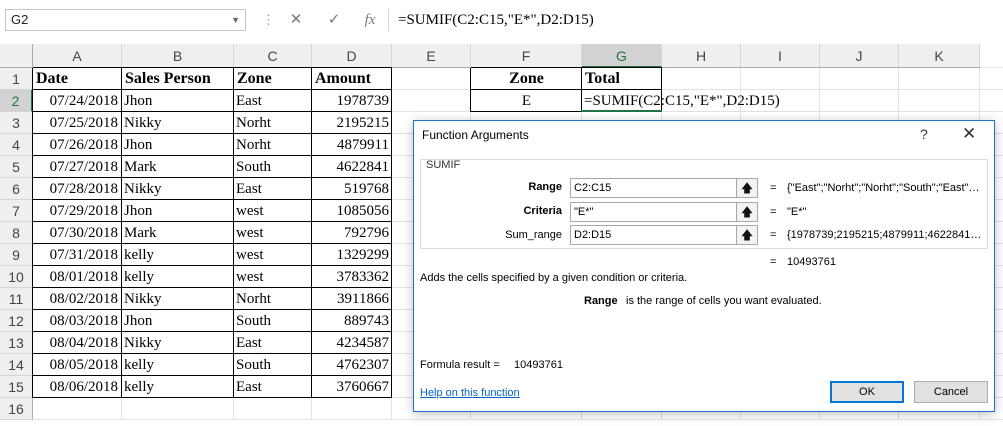 Image resolution: width=1003 pixels, height=426 pixels. Describe the element at coordinates (16, 145) in the screenshot. I see `row-header-4: 4` at that location.